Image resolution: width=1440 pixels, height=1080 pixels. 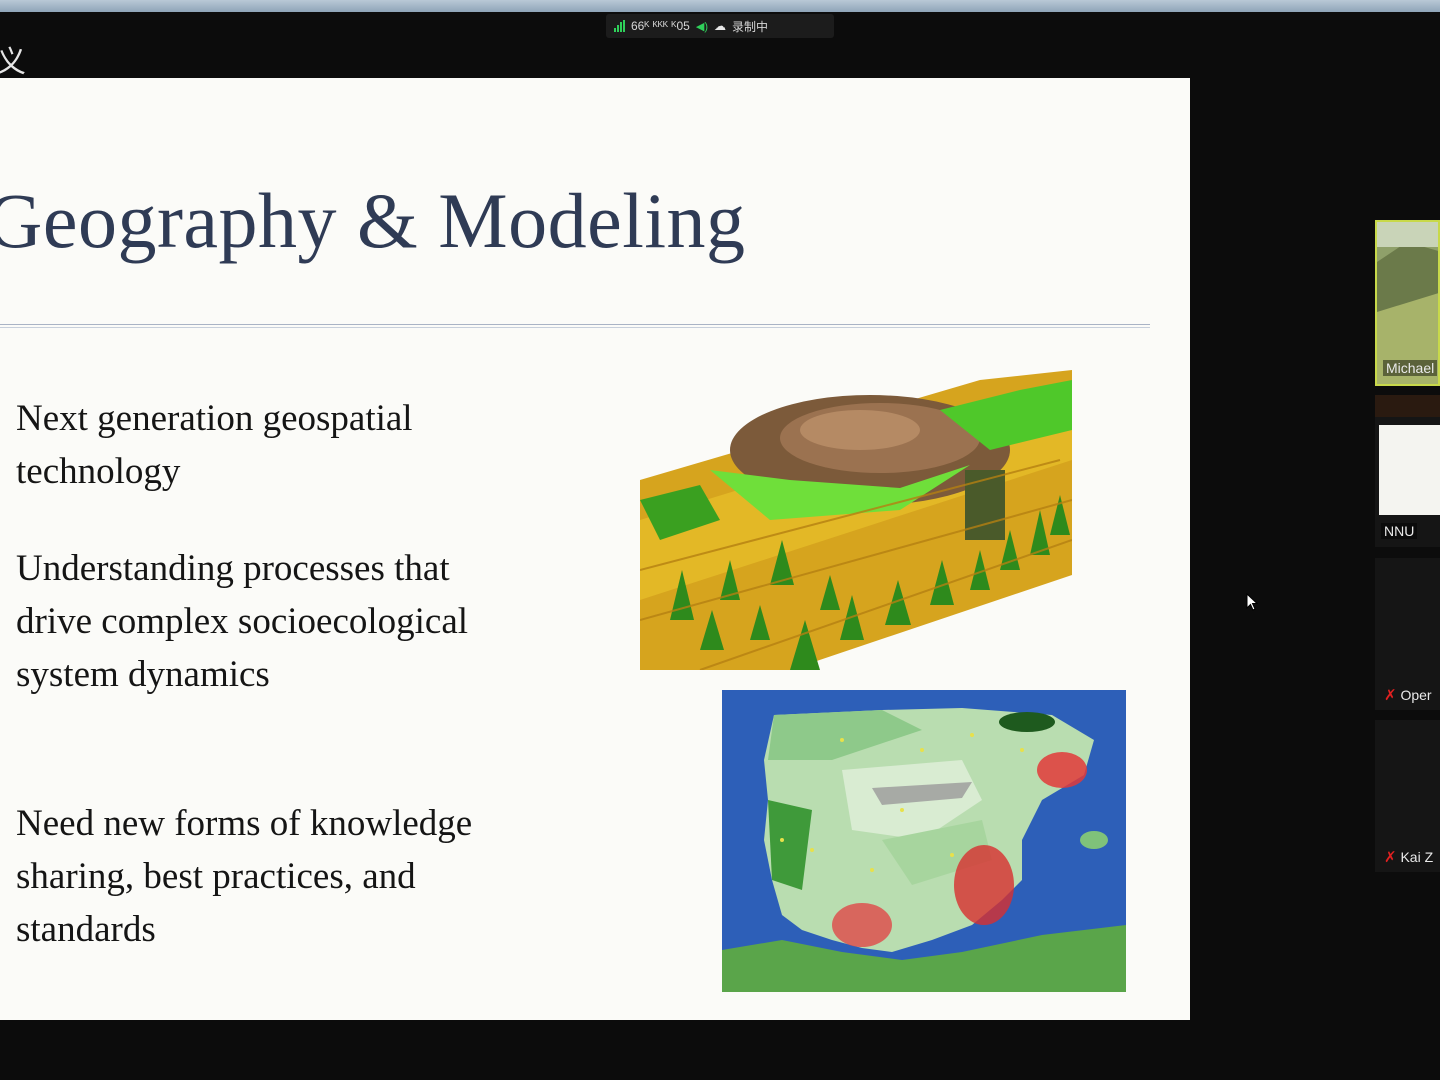 What do you see at coordinates (1407, 634) in the screenshot?
I see `participant-tile-oper: ✗ Oper` at bounding box center [1407, 634].